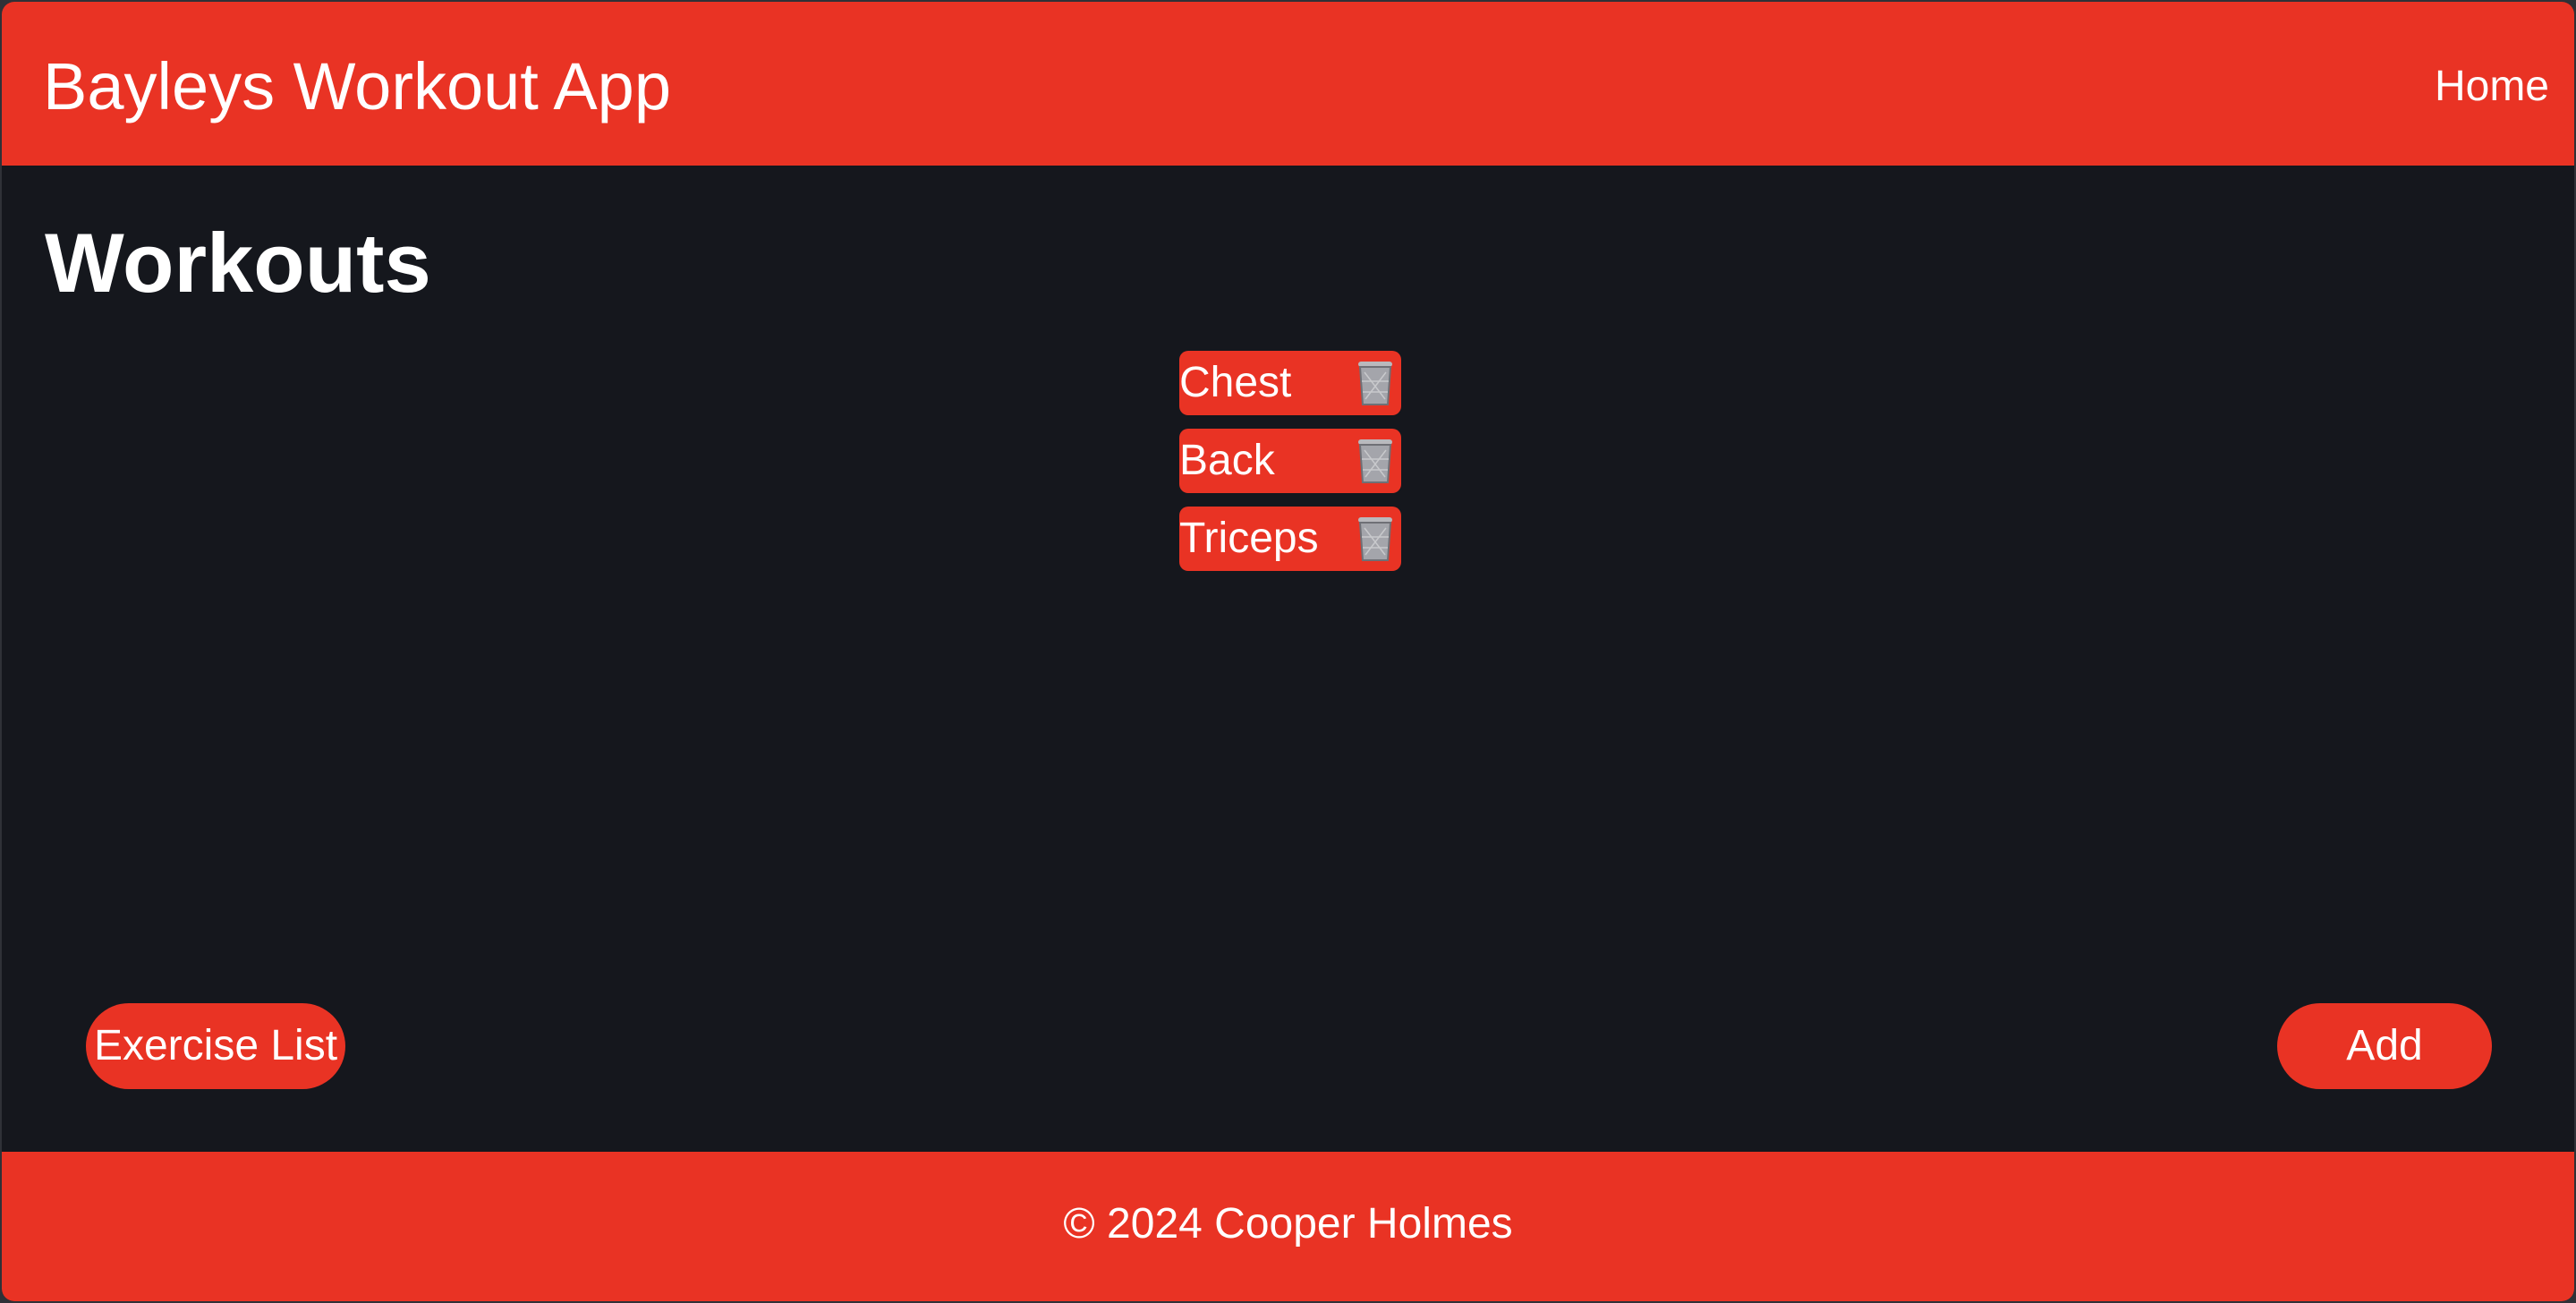  I want to click on nav-home-link: Home, so click(2492, 86).